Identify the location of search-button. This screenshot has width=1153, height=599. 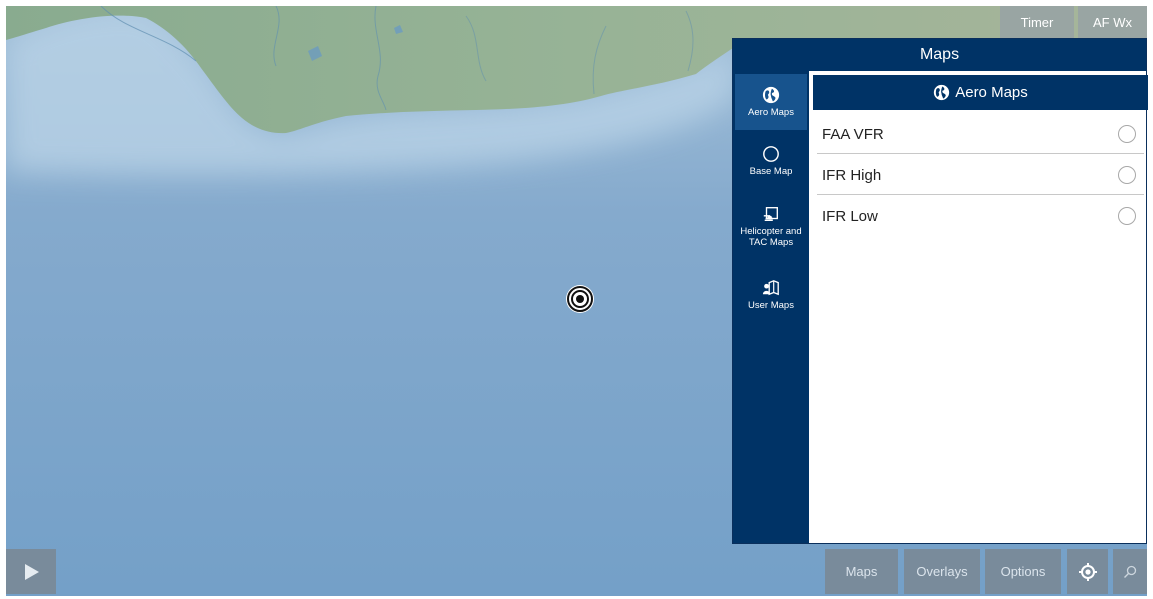
(1130, 571).